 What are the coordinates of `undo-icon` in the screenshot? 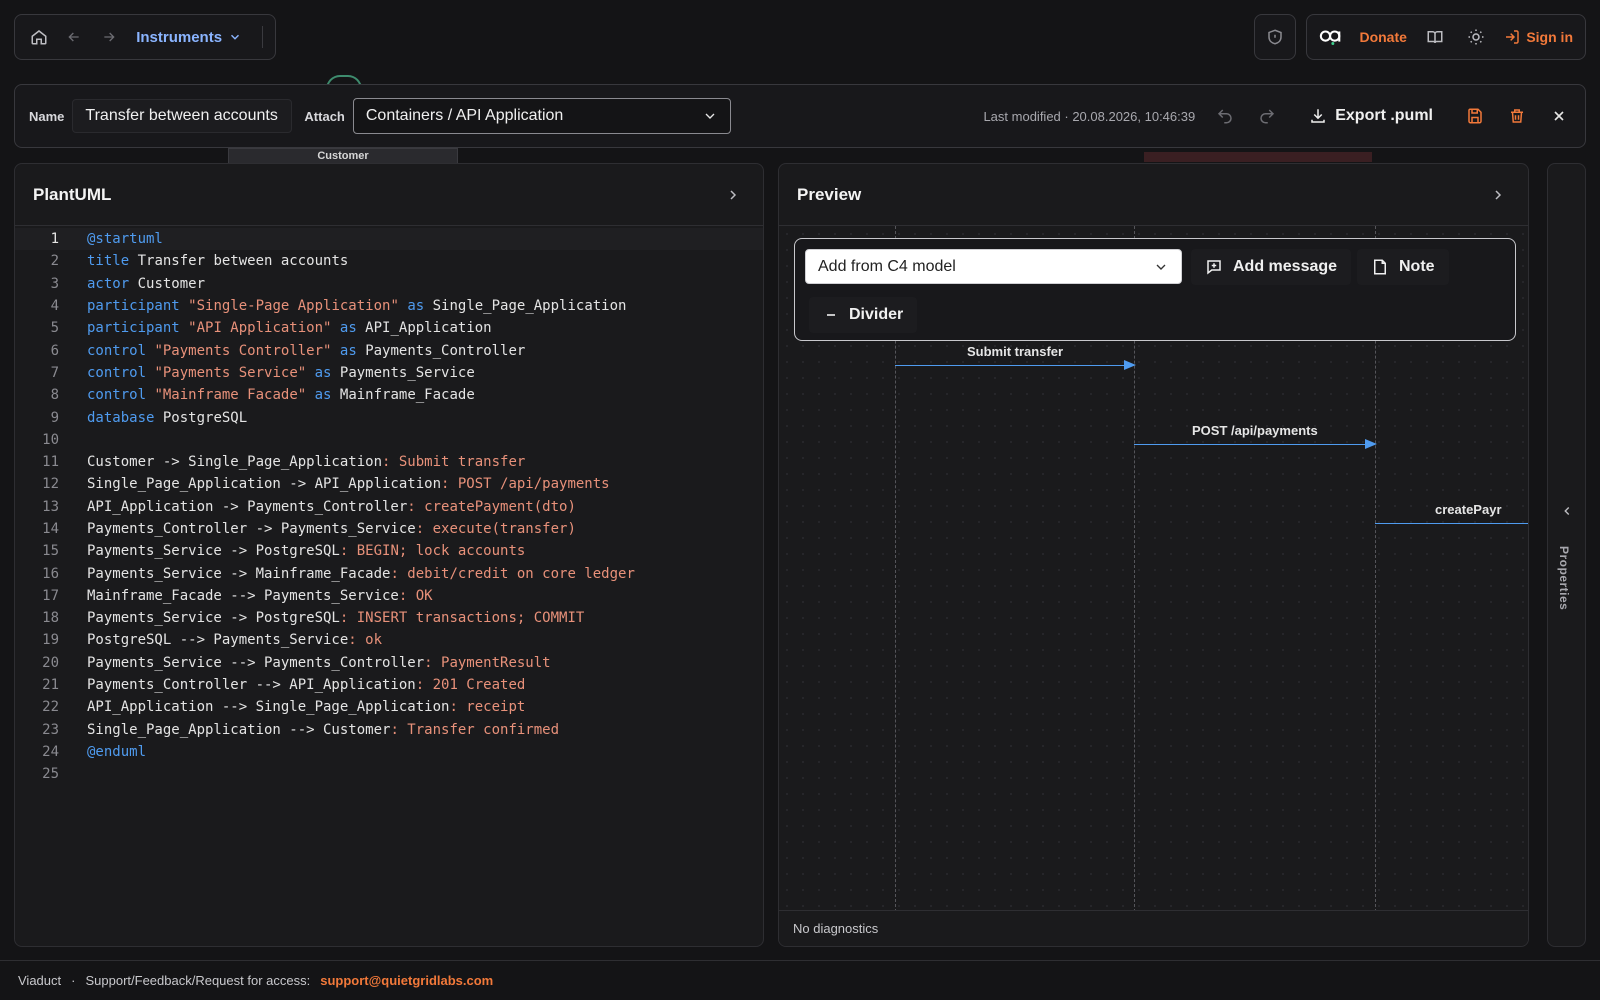 It's located at (1225, 116).